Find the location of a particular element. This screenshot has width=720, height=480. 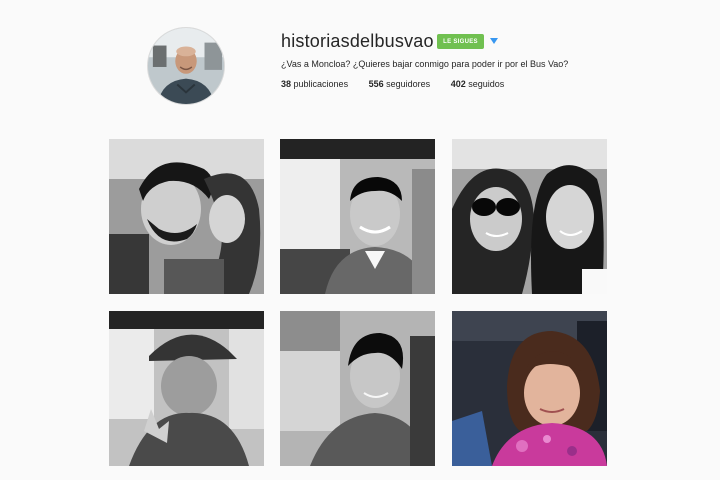

followers-label: seguidores is located at coordinates (408, 84).